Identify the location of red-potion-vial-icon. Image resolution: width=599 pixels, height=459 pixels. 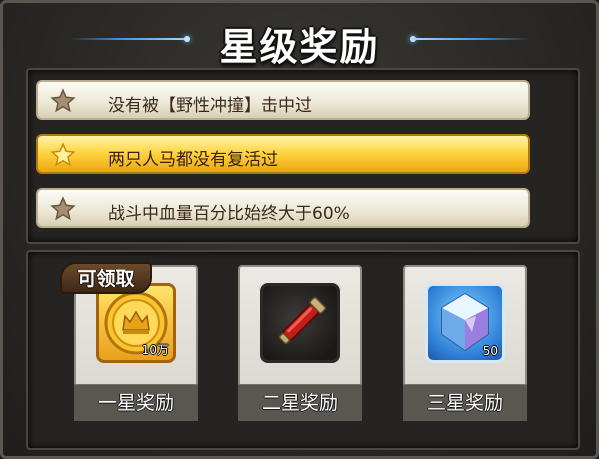
(302, 320).